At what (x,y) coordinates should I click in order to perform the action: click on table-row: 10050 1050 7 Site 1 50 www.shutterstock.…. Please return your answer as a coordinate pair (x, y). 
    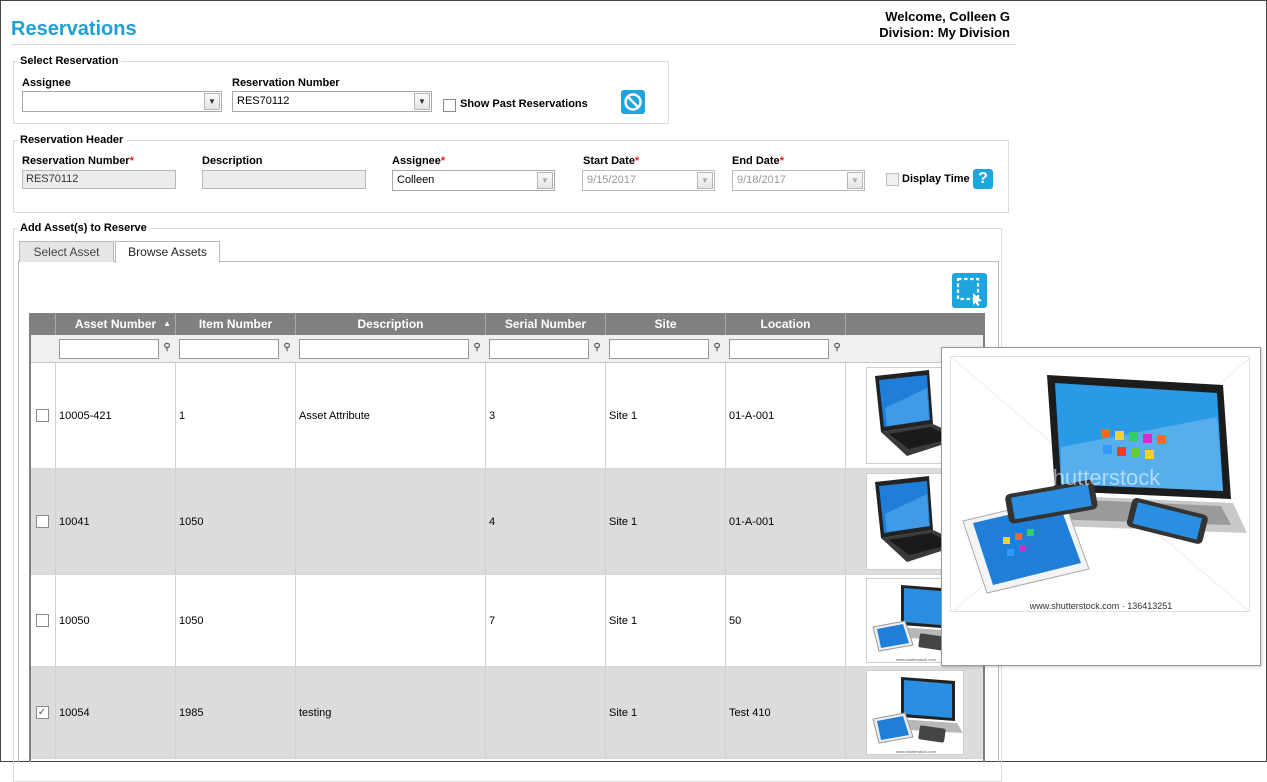
    Looking at the image, I should click on (507, 621).